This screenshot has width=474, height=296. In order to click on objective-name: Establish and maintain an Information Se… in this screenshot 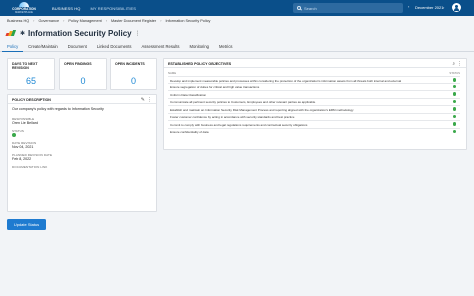, I will do `click(262, 109)`.